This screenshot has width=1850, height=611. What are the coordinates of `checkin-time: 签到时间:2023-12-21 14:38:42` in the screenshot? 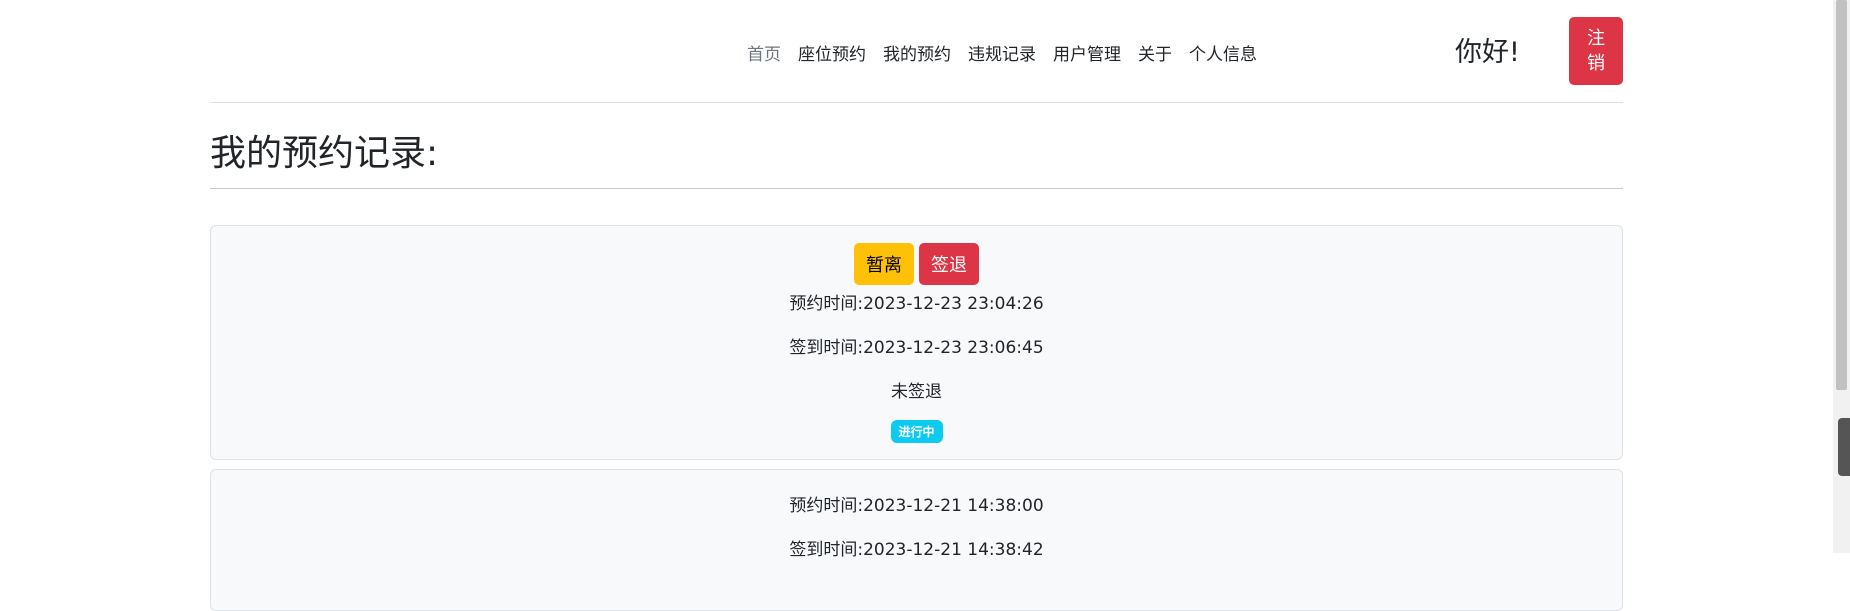 It's located at (916, 550).